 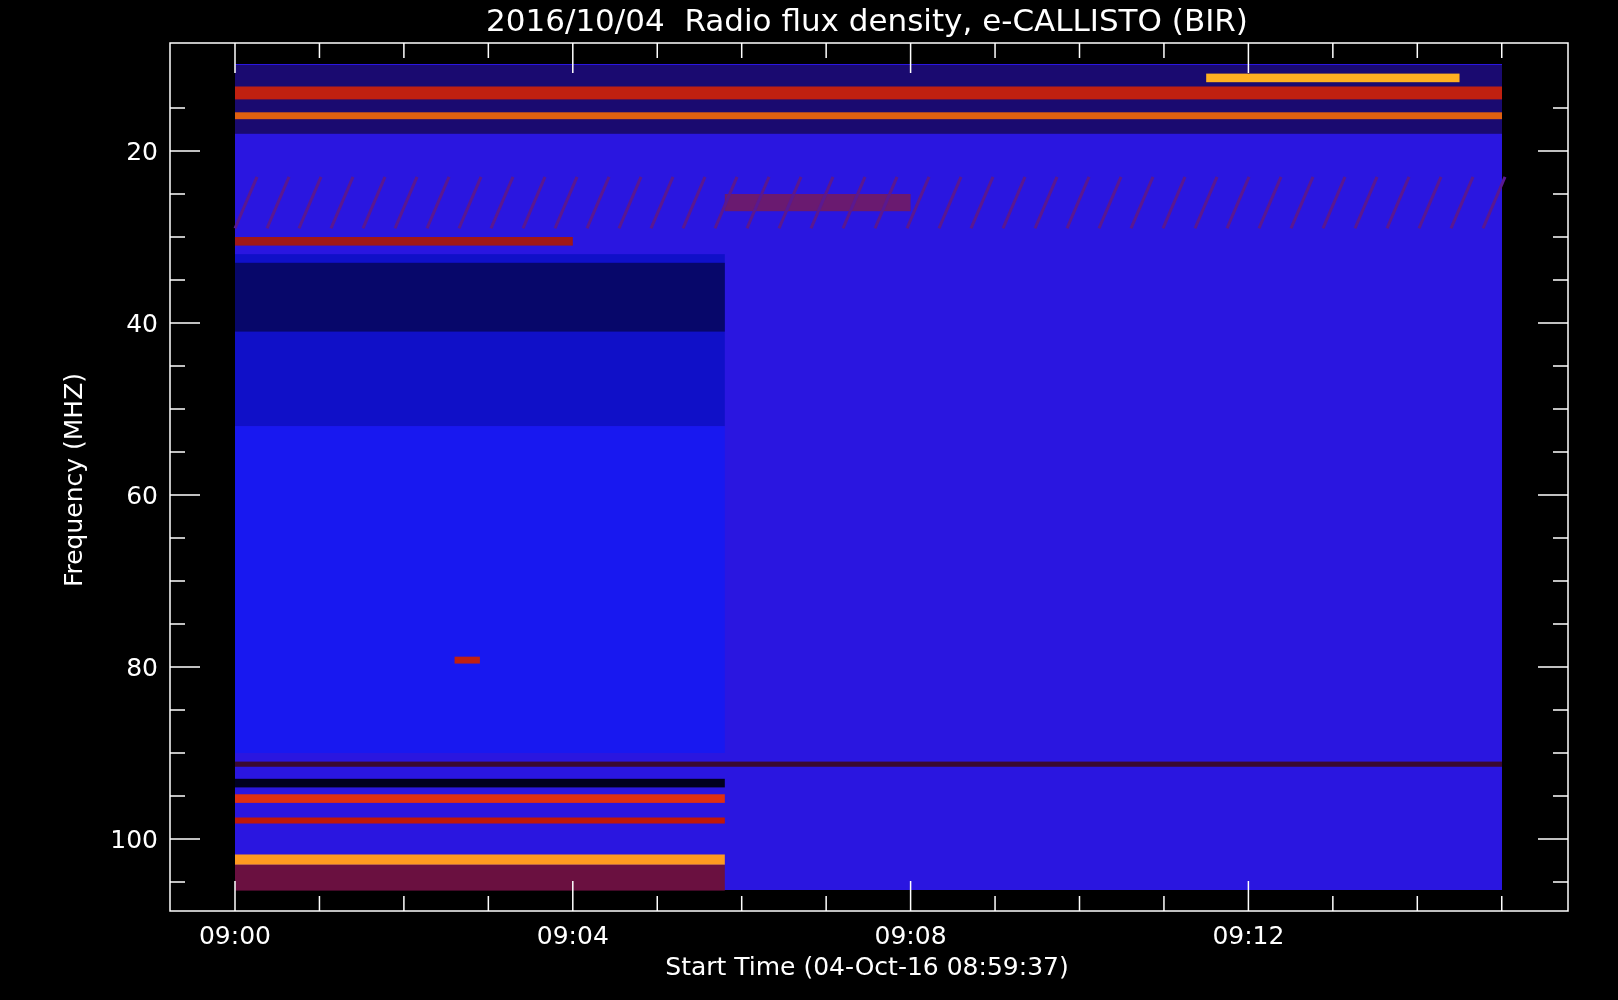 What do you see at coordinates (572, 935) in the screenshot?
I see `tick-label: 09:04` at bounding box center [572, 935].